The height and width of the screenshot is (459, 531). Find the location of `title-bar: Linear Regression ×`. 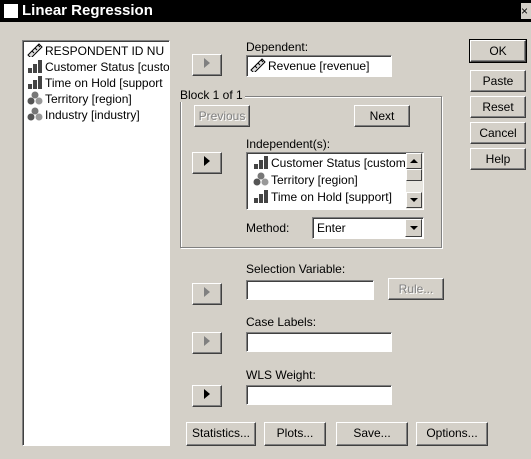

title-bar: Linear Regression × is located at coordinates (265, 11).